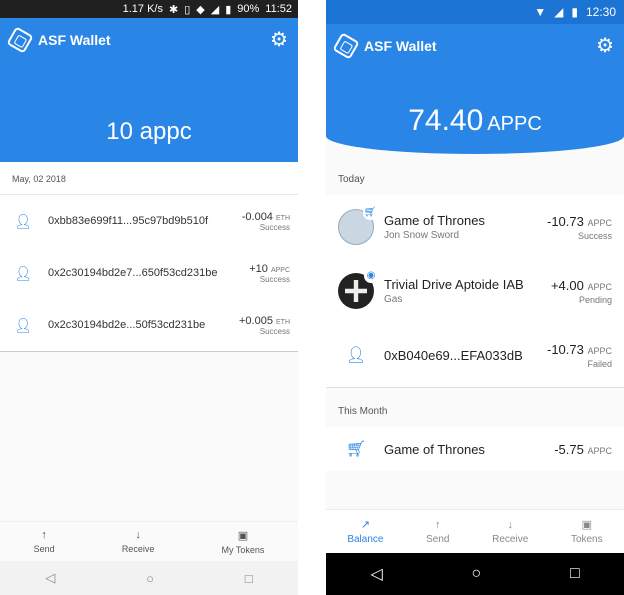  I want to click on transaction-value: +4.00, so click(567, 285).